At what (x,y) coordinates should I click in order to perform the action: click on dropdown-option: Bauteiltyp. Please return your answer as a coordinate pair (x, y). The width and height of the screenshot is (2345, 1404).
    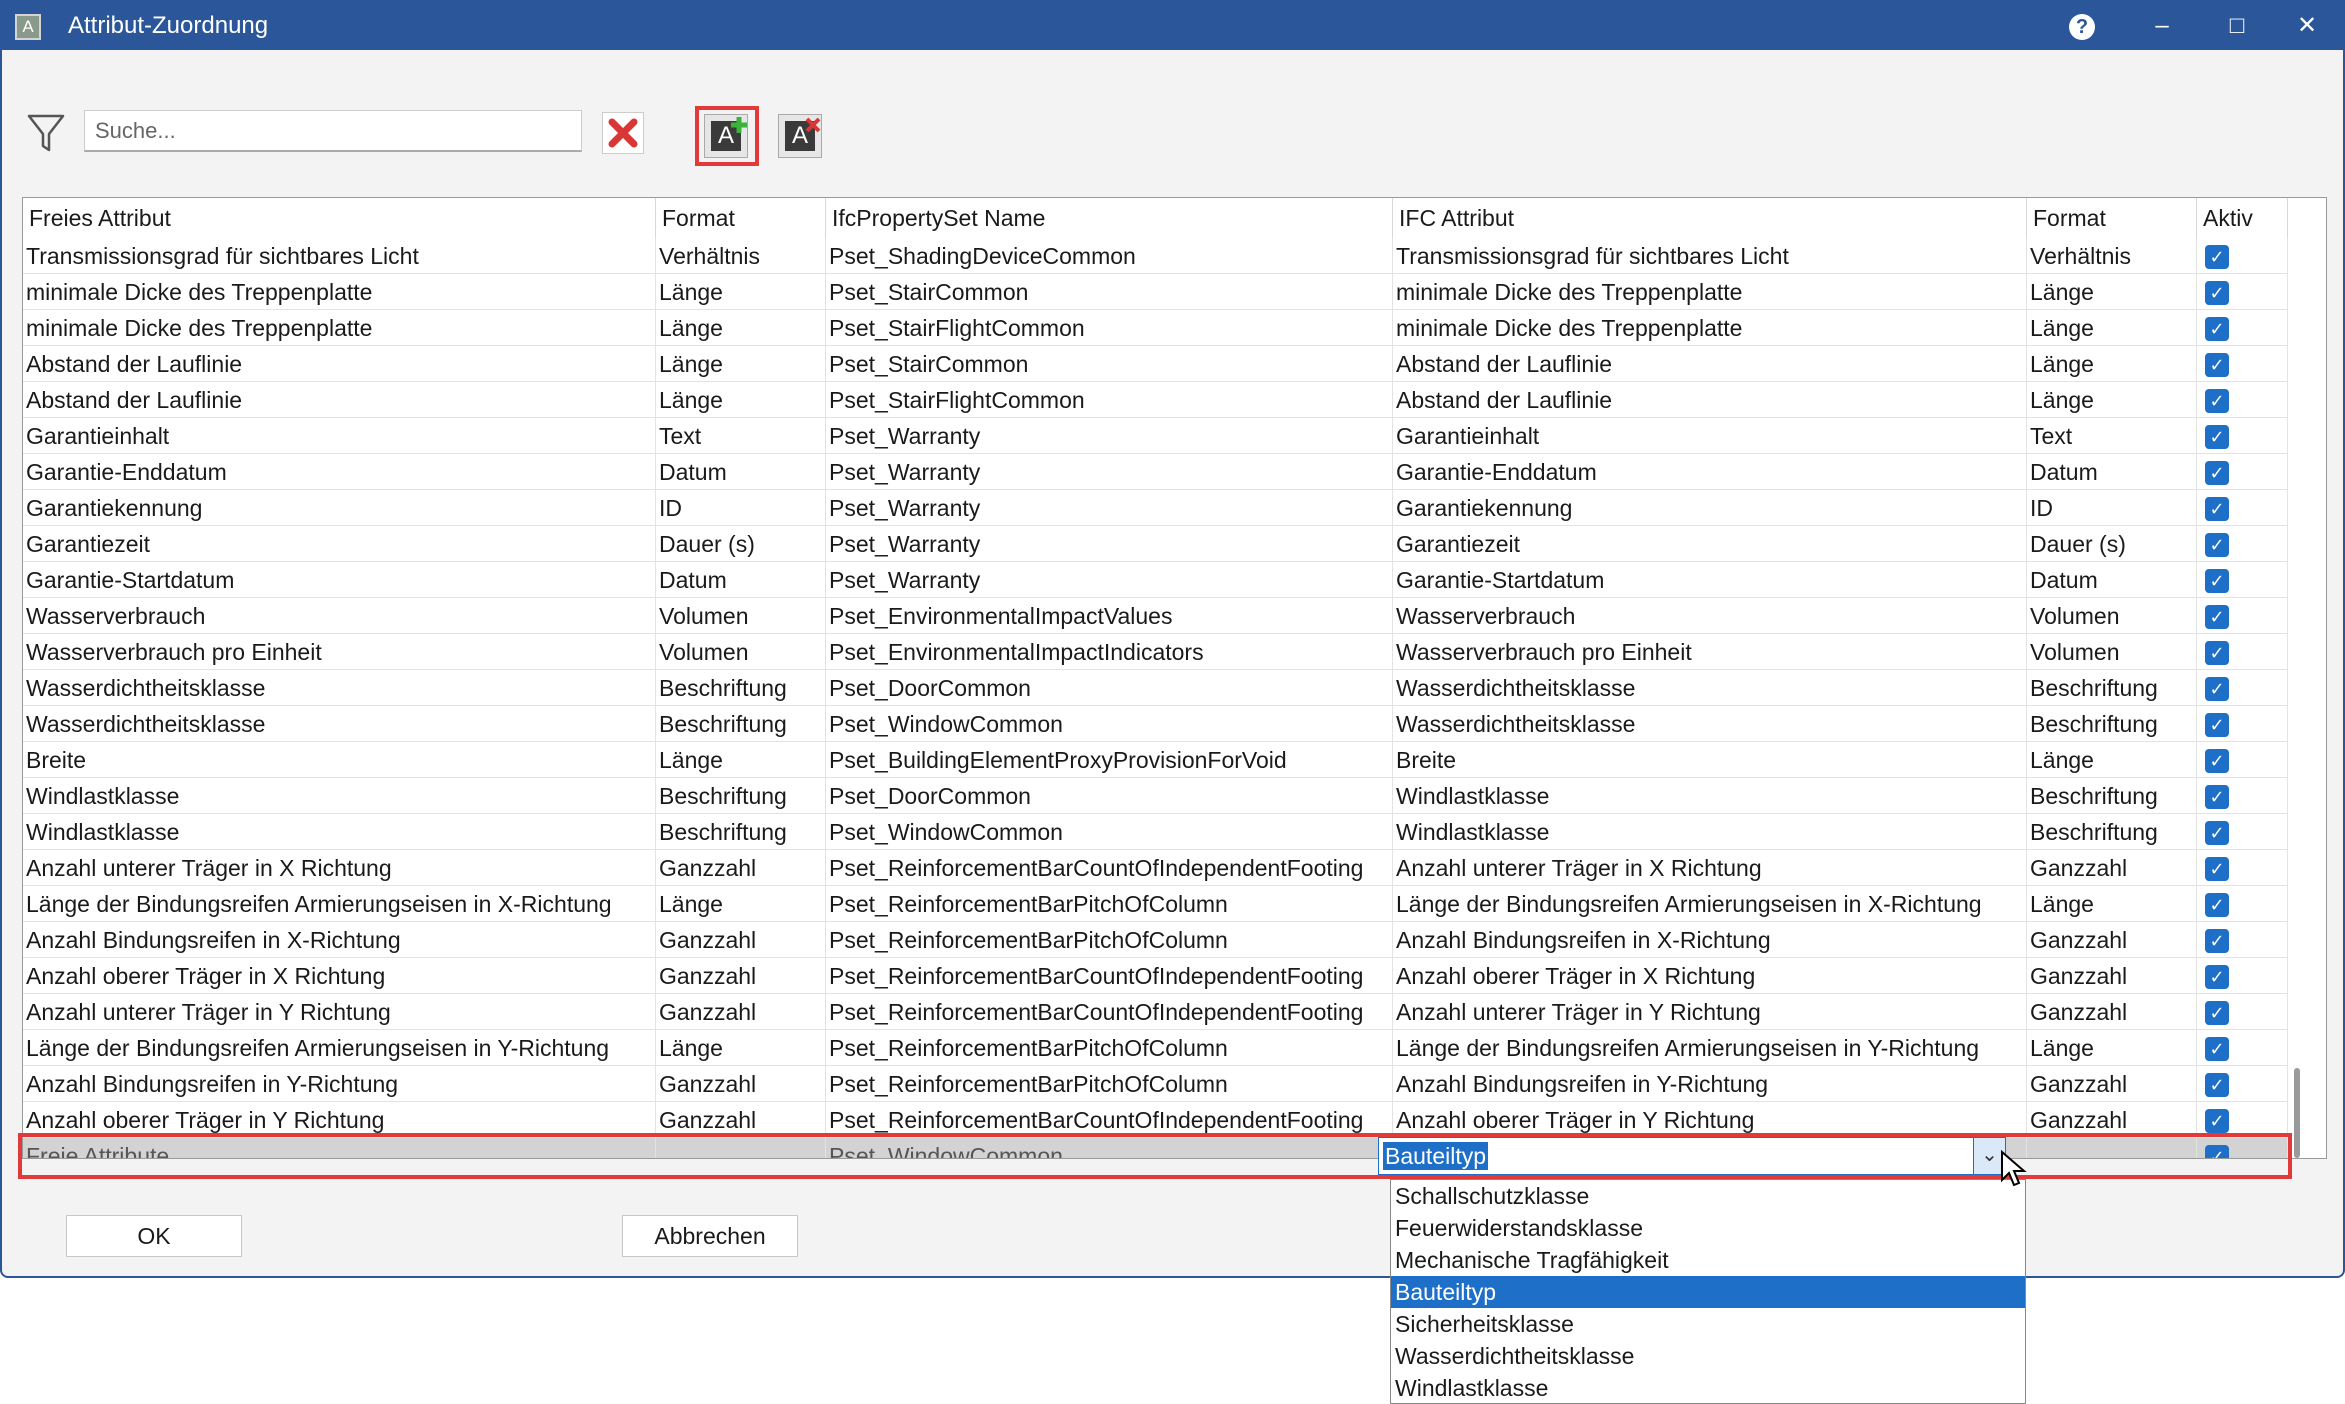
    Looking at the image, I should click on (1708, 1292).